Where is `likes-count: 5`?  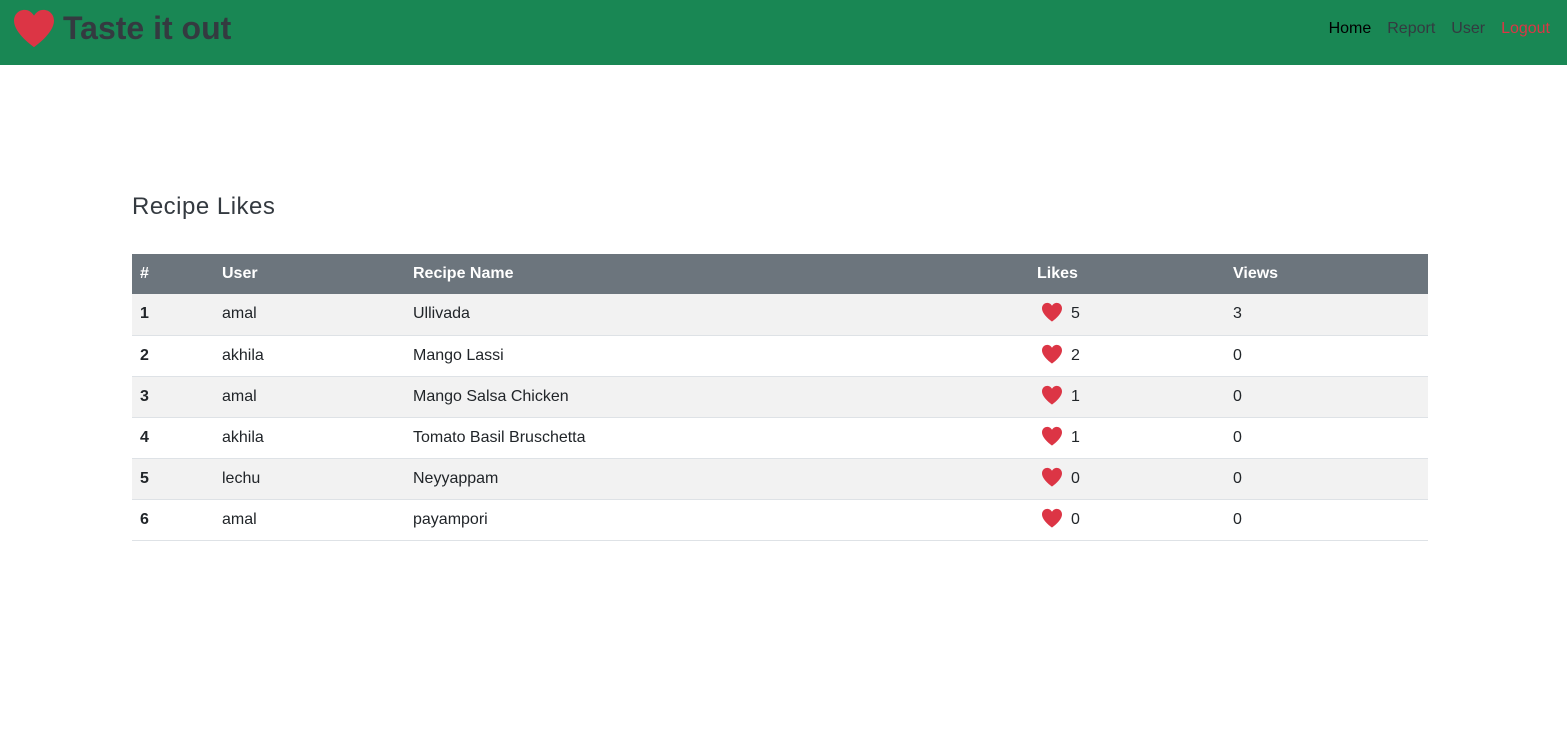 likes-count: 5 is located at coordinates (1075, 314).